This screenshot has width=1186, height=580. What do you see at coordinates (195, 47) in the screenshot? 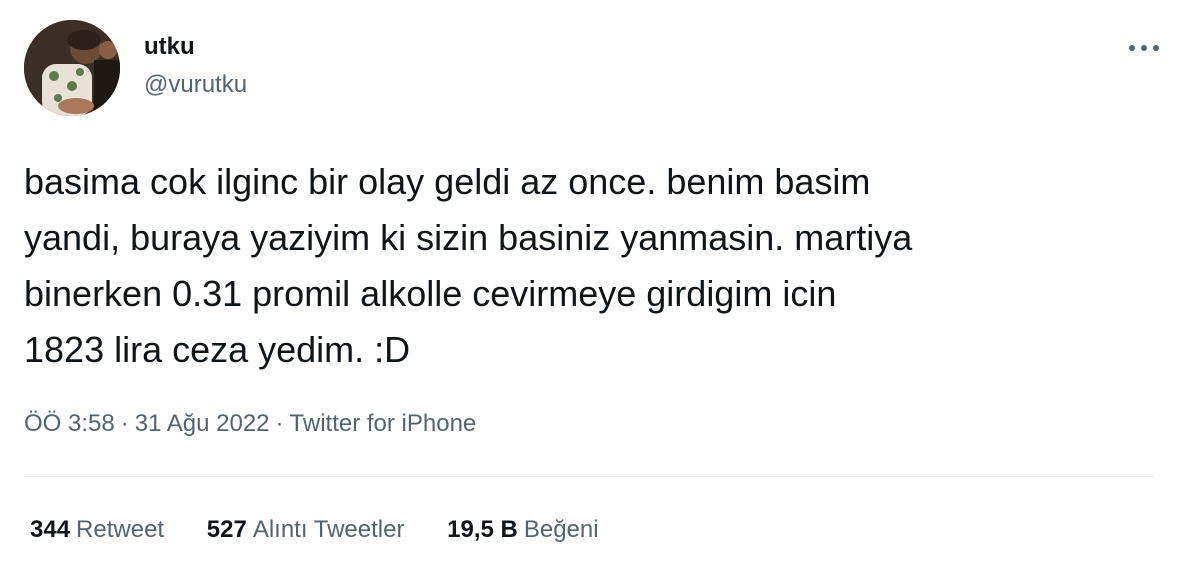
I see `display-name: utku` at bounding box center [195, 47].